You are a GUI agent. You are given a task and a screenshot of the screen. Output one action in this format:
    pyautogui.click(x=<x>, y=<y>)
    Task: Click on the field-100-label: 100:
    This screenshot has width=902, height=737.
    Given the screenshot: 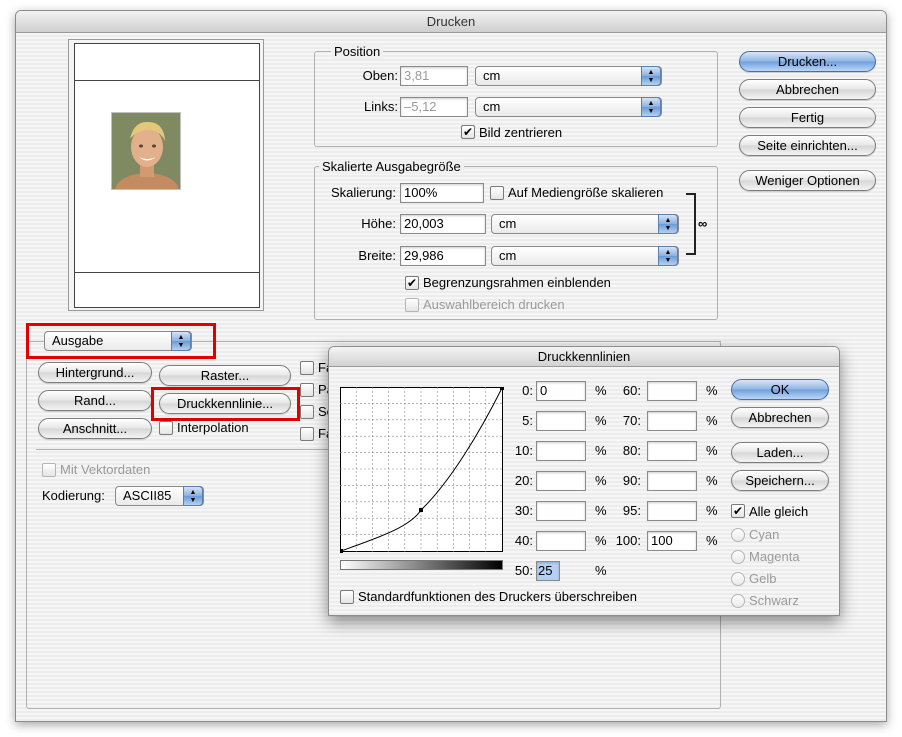 What is the action you would take?
    pyautogui.click(x=628, y=540)
    